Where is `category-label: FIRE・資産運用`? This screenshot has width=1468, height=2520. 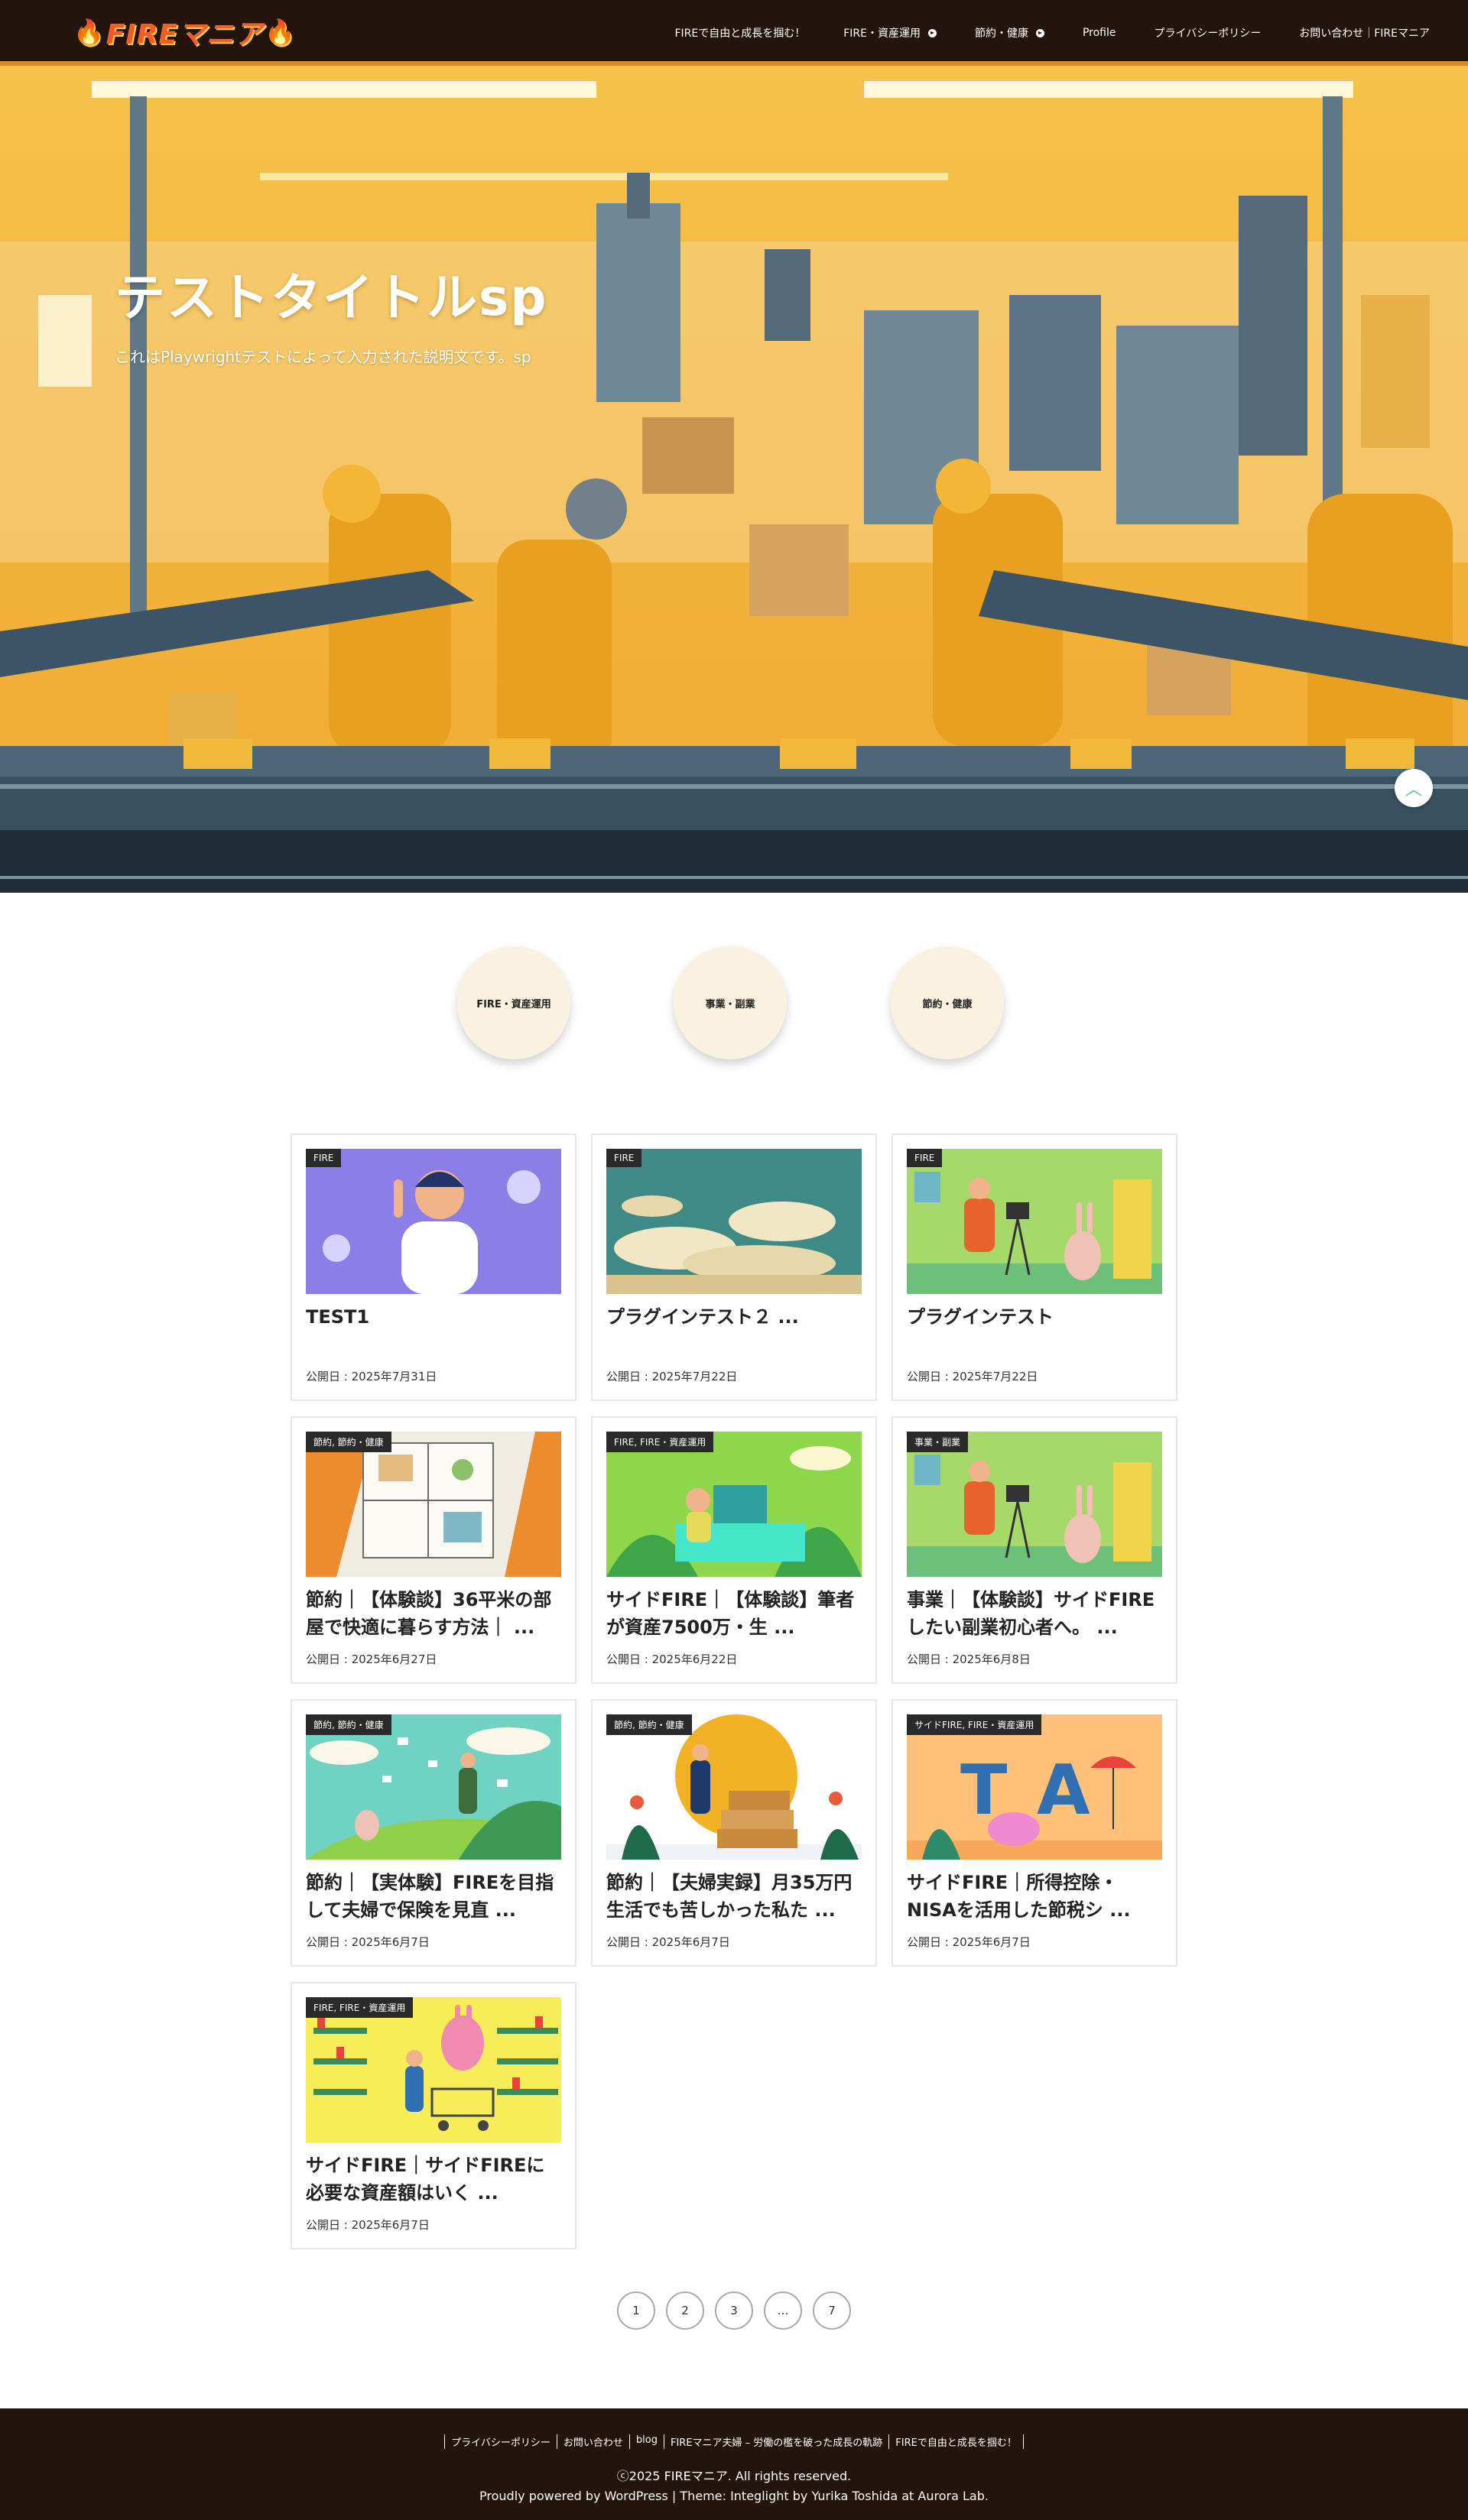 category-label: FIRE・資産運用 is located at coordinates (513, 1004).